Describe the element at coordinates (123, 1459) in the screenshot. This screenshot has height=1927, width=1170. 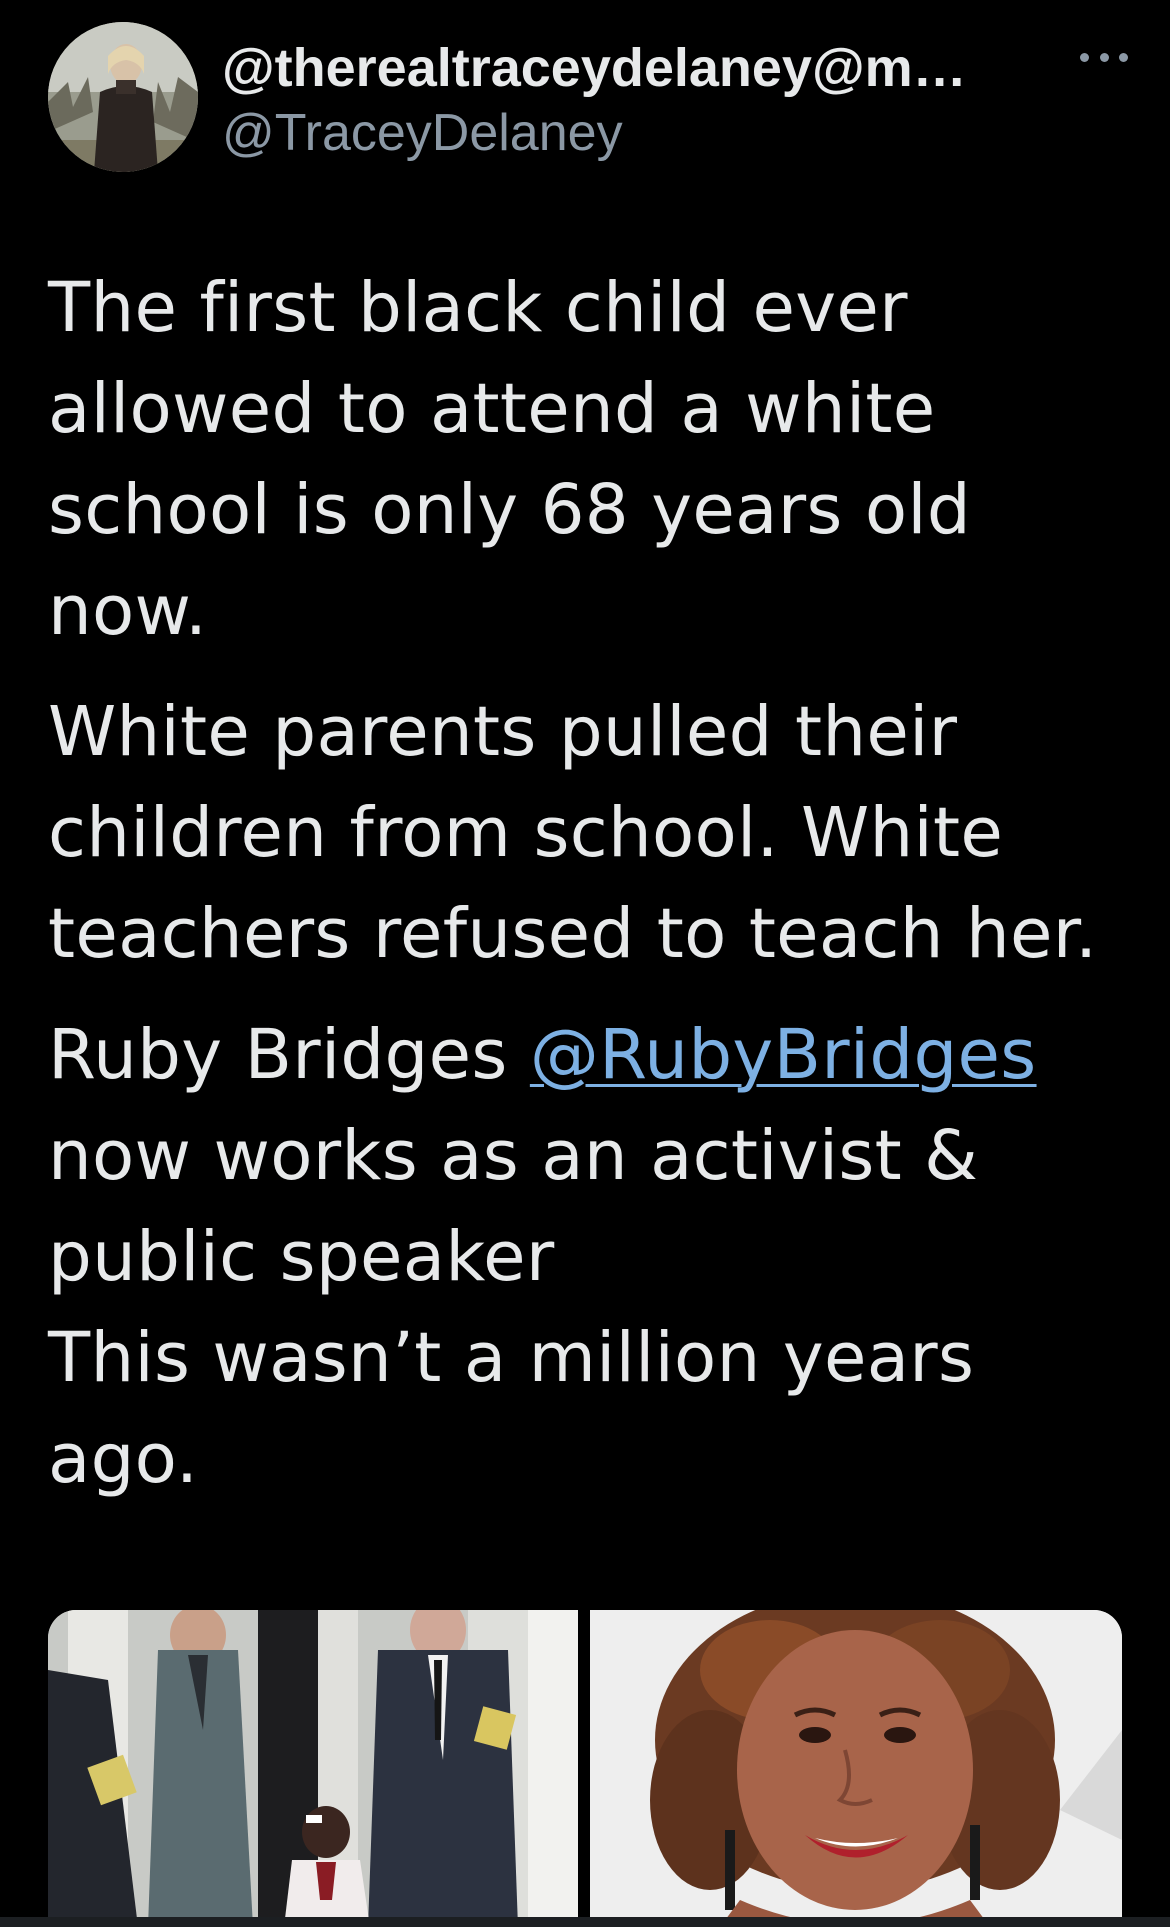
I see `tweet-line: ago.` at that location.